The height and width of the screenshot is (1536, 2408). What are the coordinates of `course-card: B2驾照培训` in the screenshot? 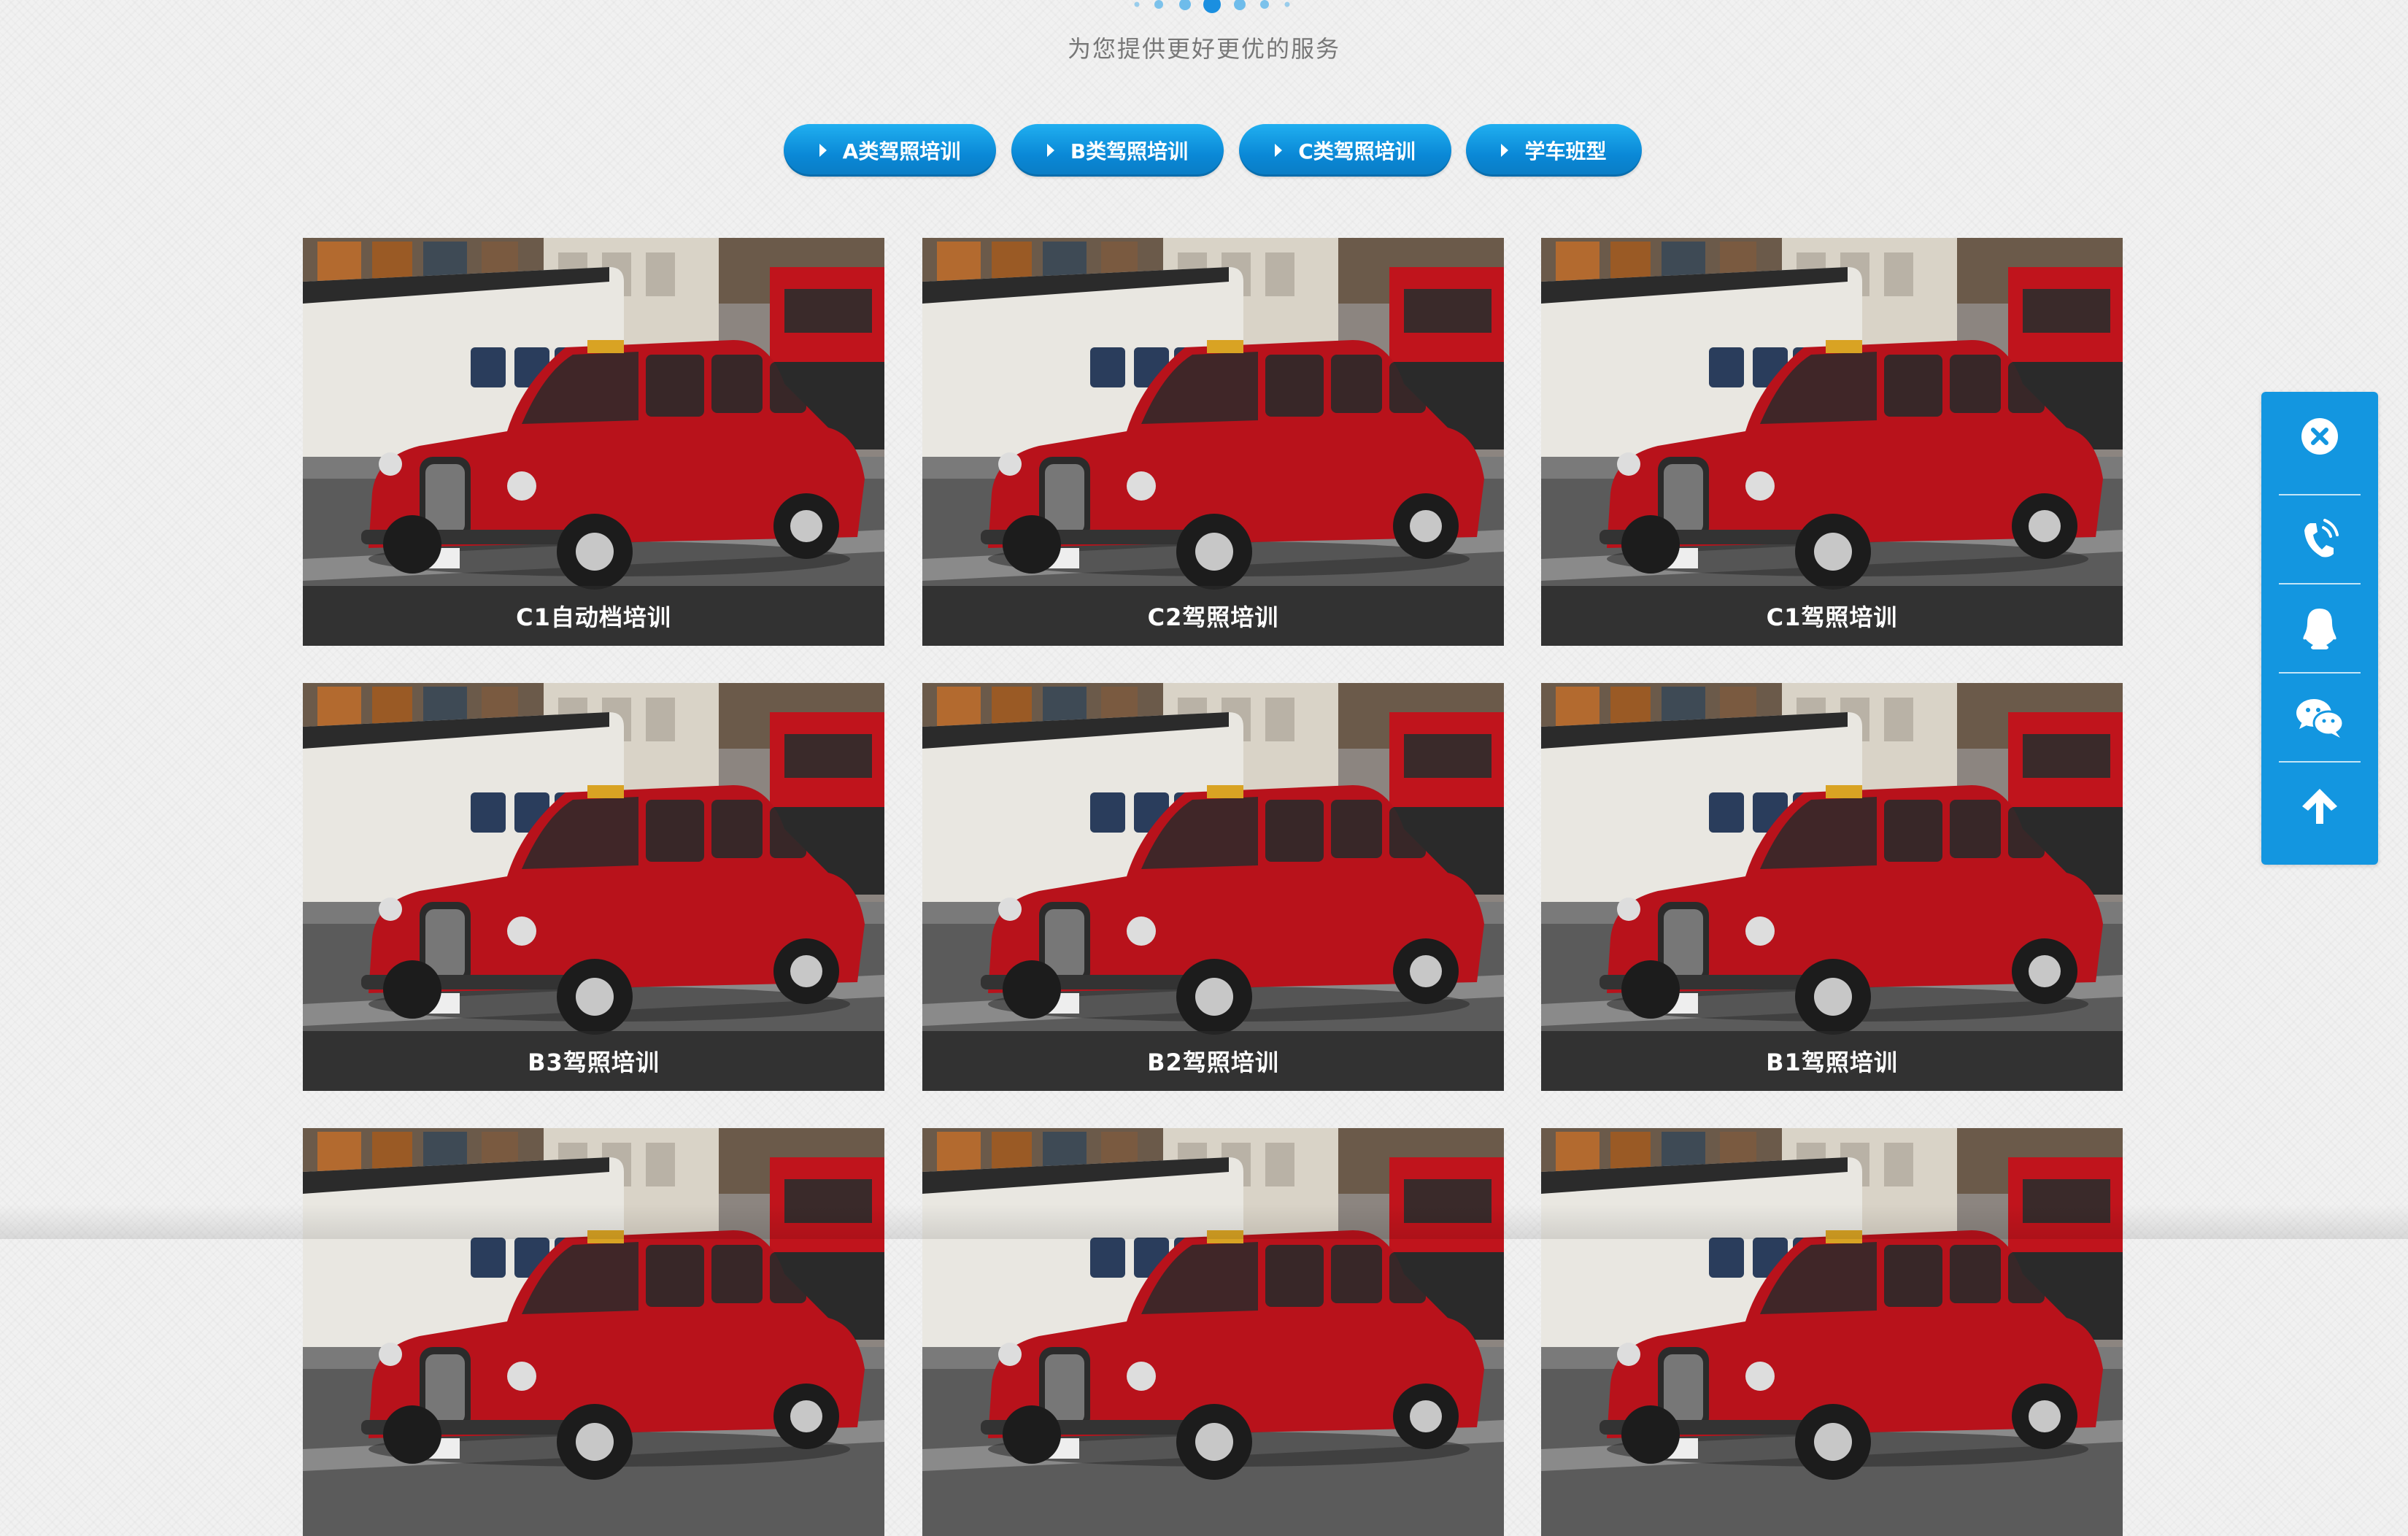 It's located at (1213, 887).